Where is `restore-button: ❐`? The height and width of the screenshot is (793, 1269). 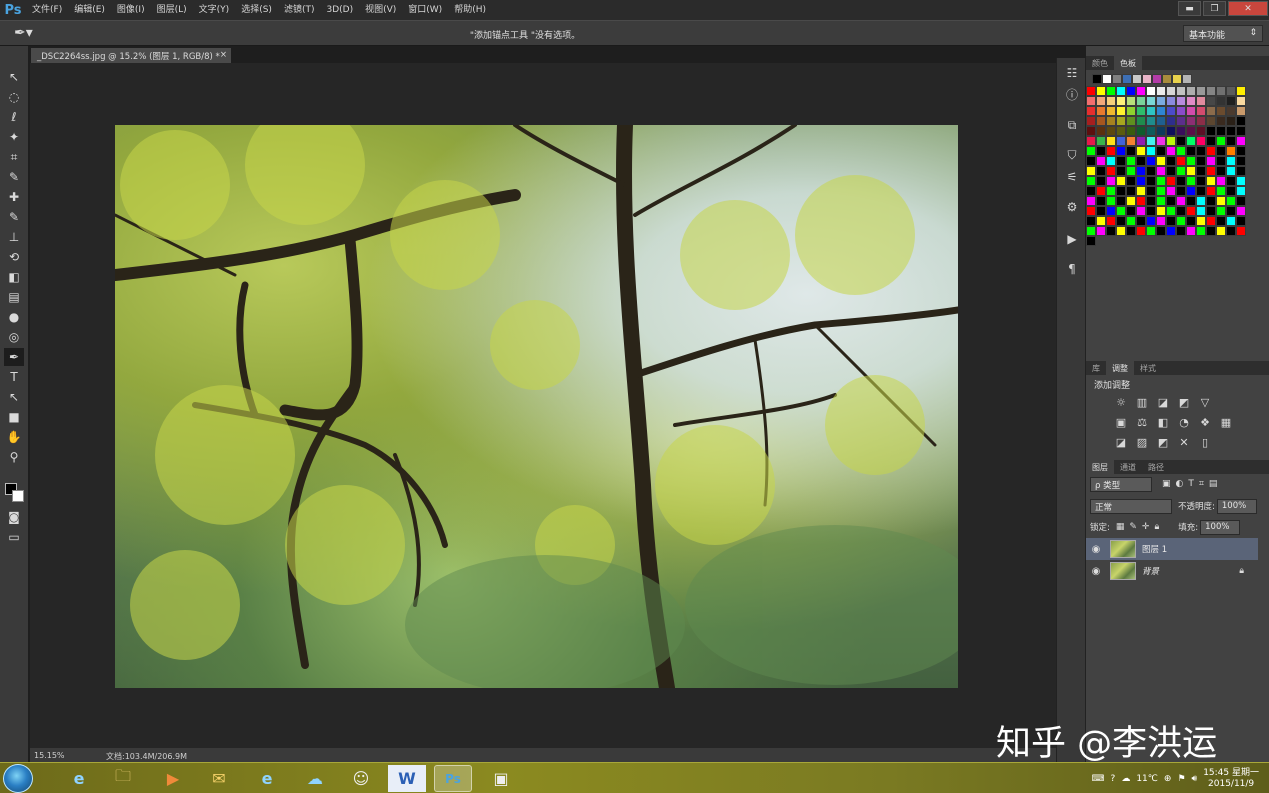 restore-button: ❐ is located at coordinates (1214, 8).